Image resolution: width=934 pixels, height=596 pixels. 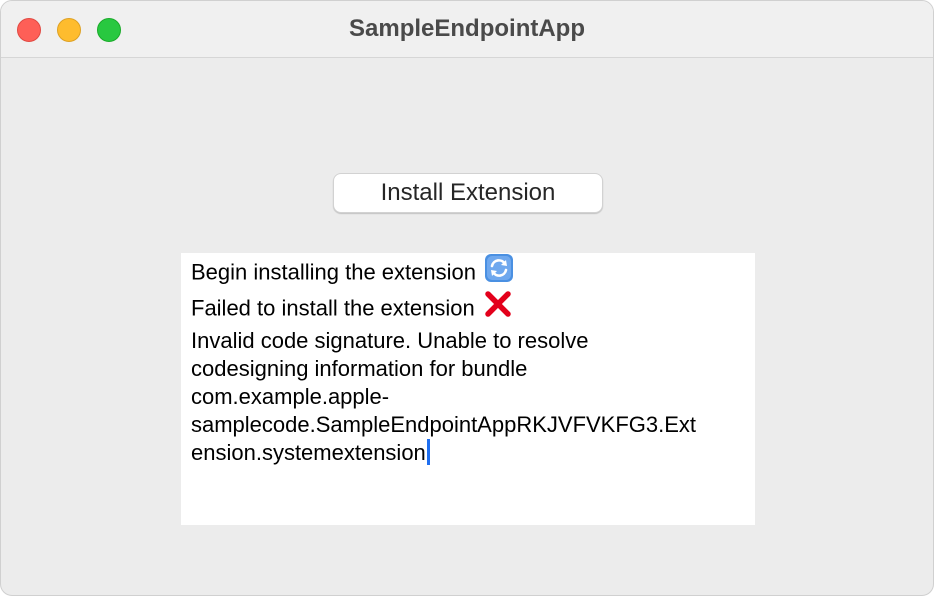 What do you see at coordinates (333, 308) in the screenshot?
I see `log-line-failed-text: Failed to install the extension` at bounding box center [333, 308].